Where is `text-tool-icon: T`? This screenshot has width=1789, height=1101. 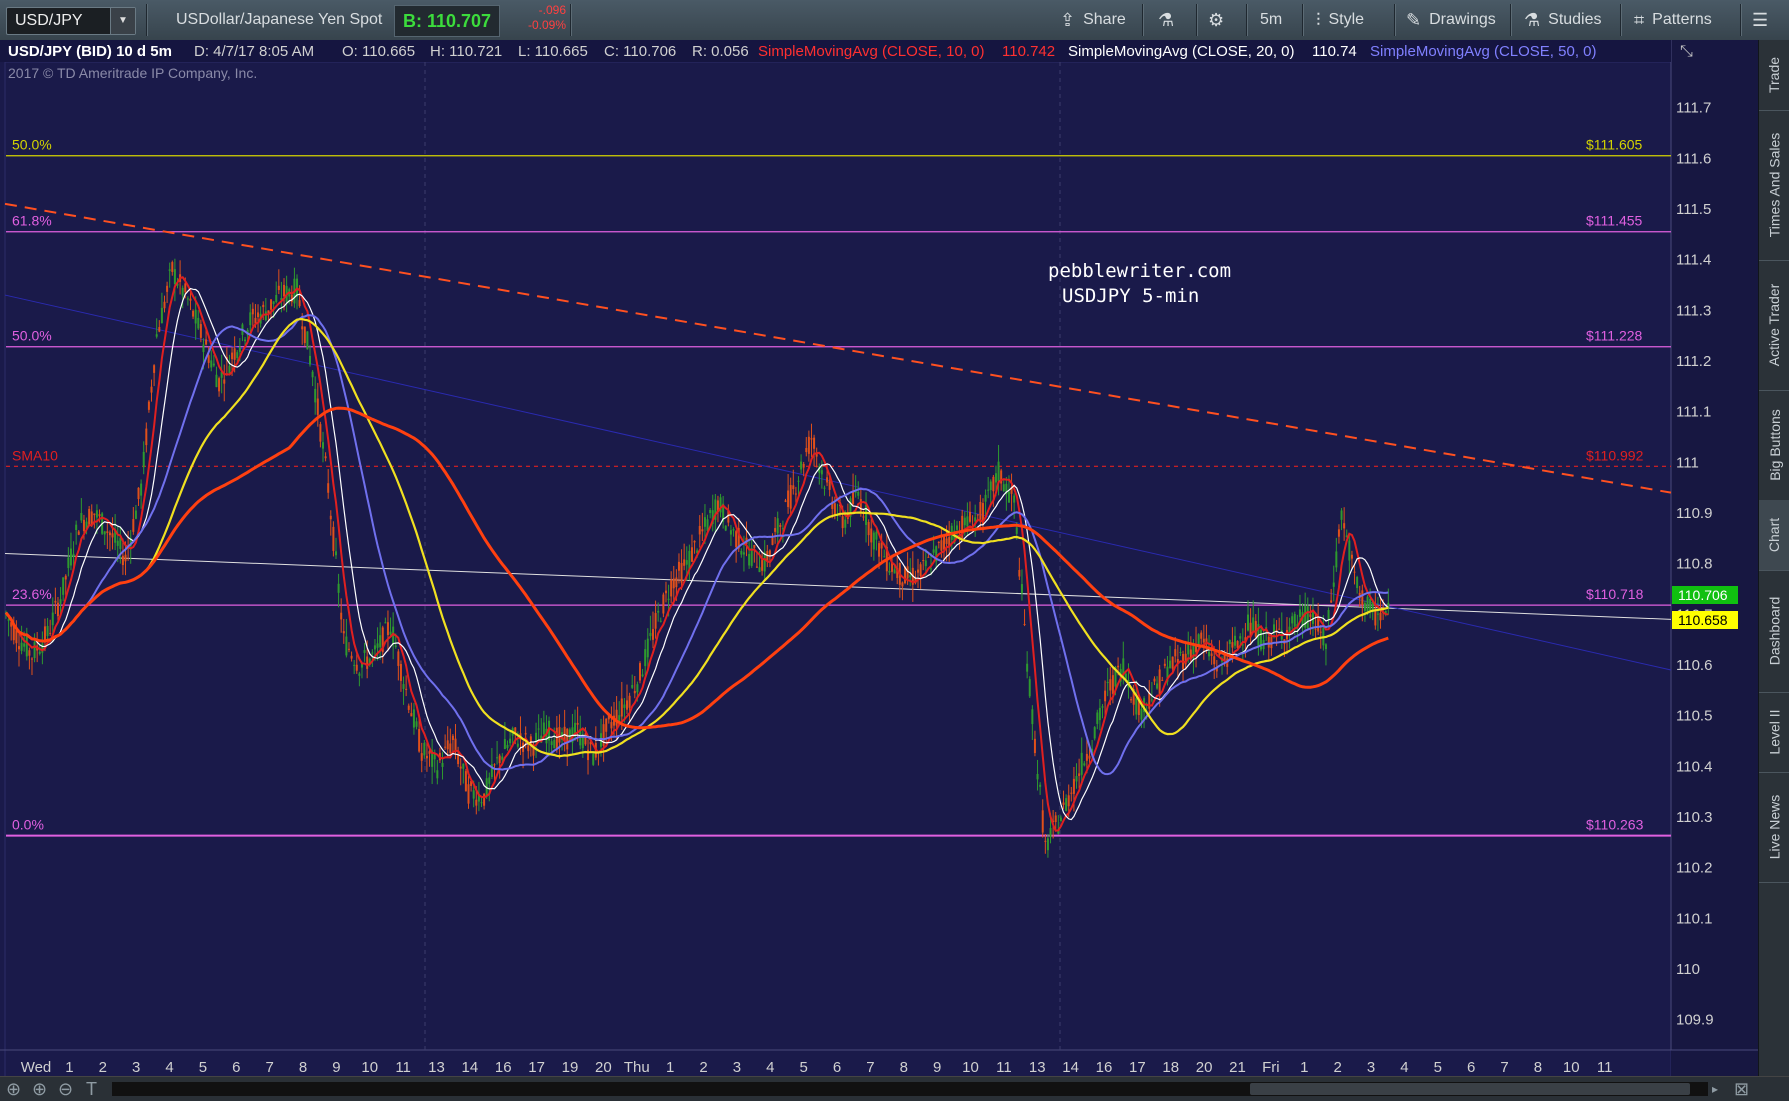
text-tool-icon: T is located at coordinates (91, 1089).